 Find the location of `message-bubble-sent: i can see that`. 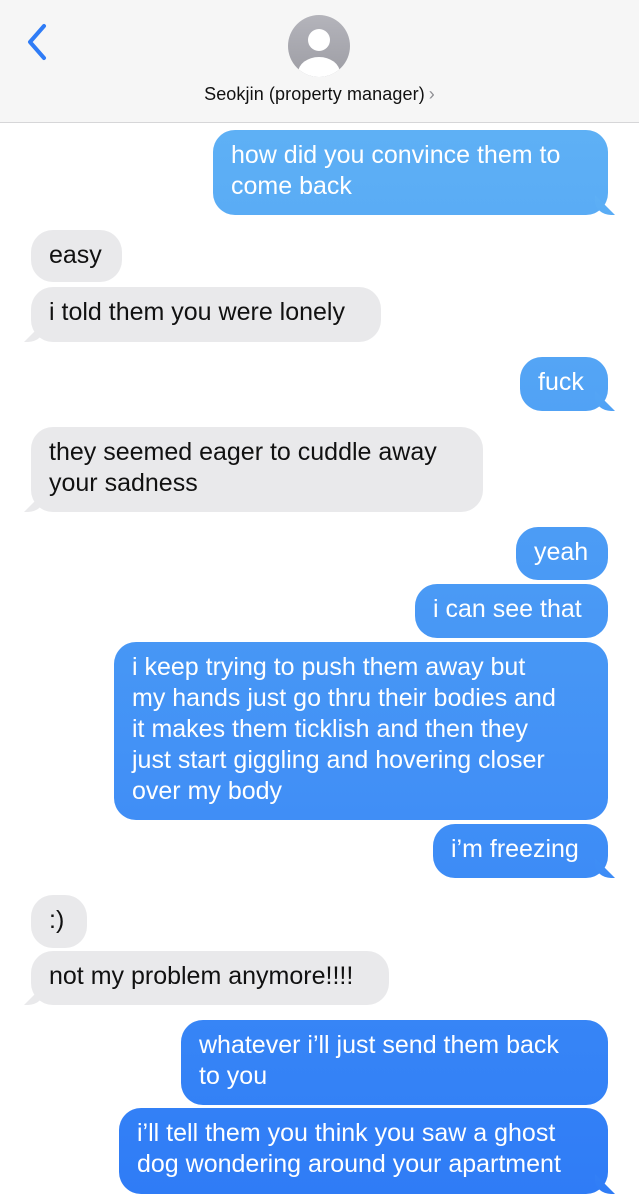

message-bubble-sent: i can see that is located at coordinates (511, 611).